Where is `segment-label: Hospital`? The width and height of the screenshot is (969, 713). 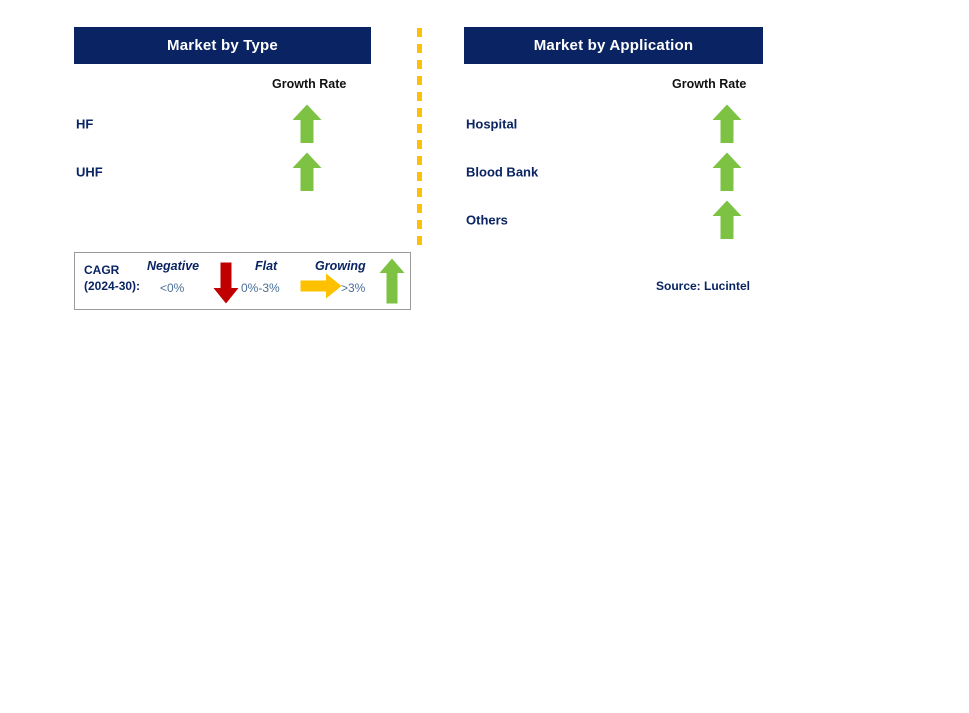 segment-label: Hospital is located at coordinates (492, 124).